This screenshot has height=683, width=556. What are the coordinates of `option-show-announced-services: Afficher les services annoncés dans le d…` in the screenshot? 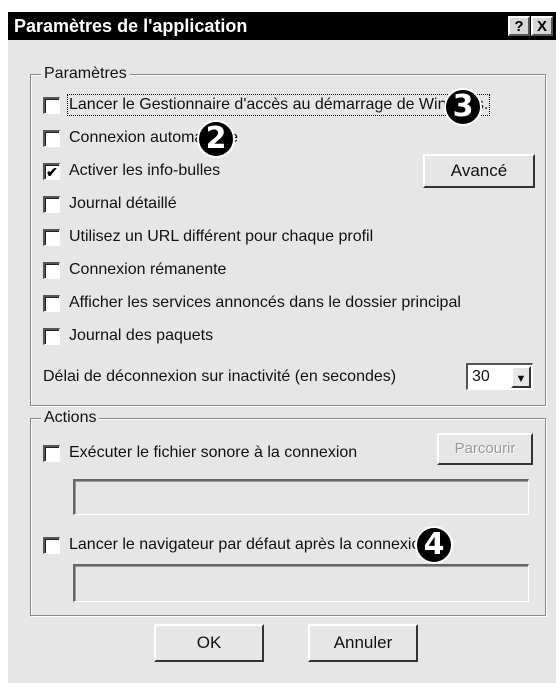 It's located at (252, 303).